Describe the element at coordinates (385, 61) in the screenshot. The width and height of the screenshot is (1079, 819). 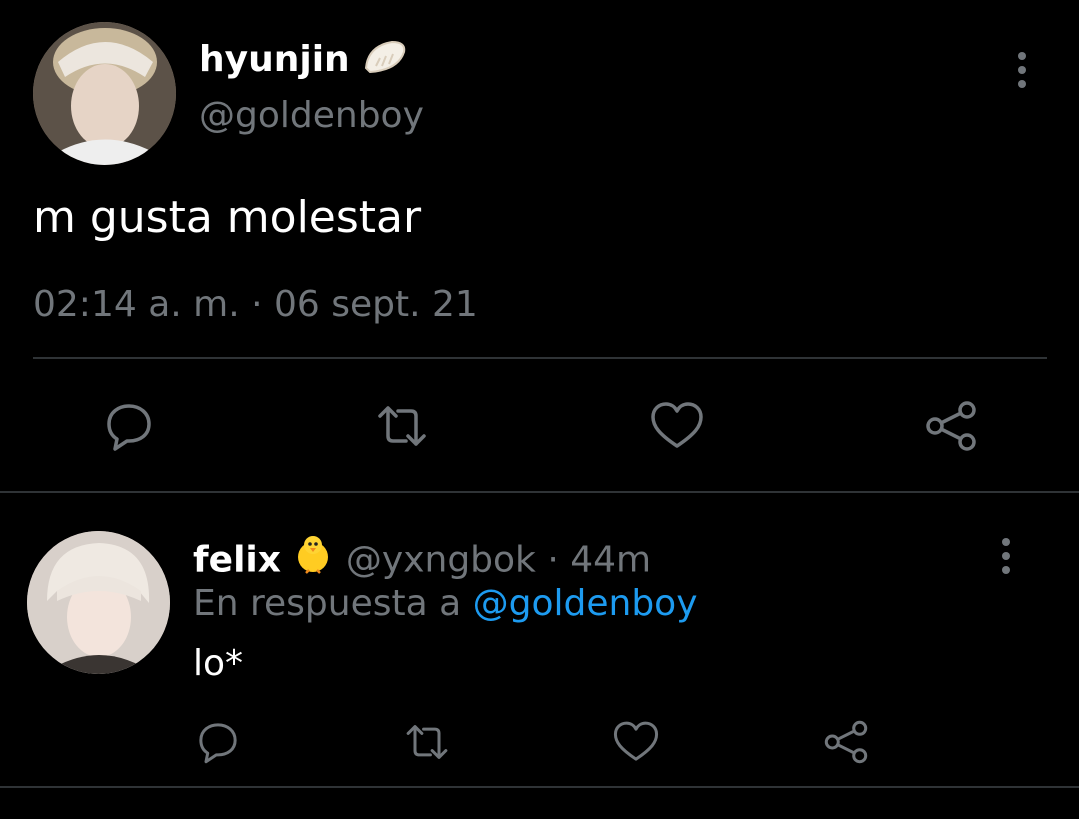
I see `dumpling-emoji-icon` at that location.